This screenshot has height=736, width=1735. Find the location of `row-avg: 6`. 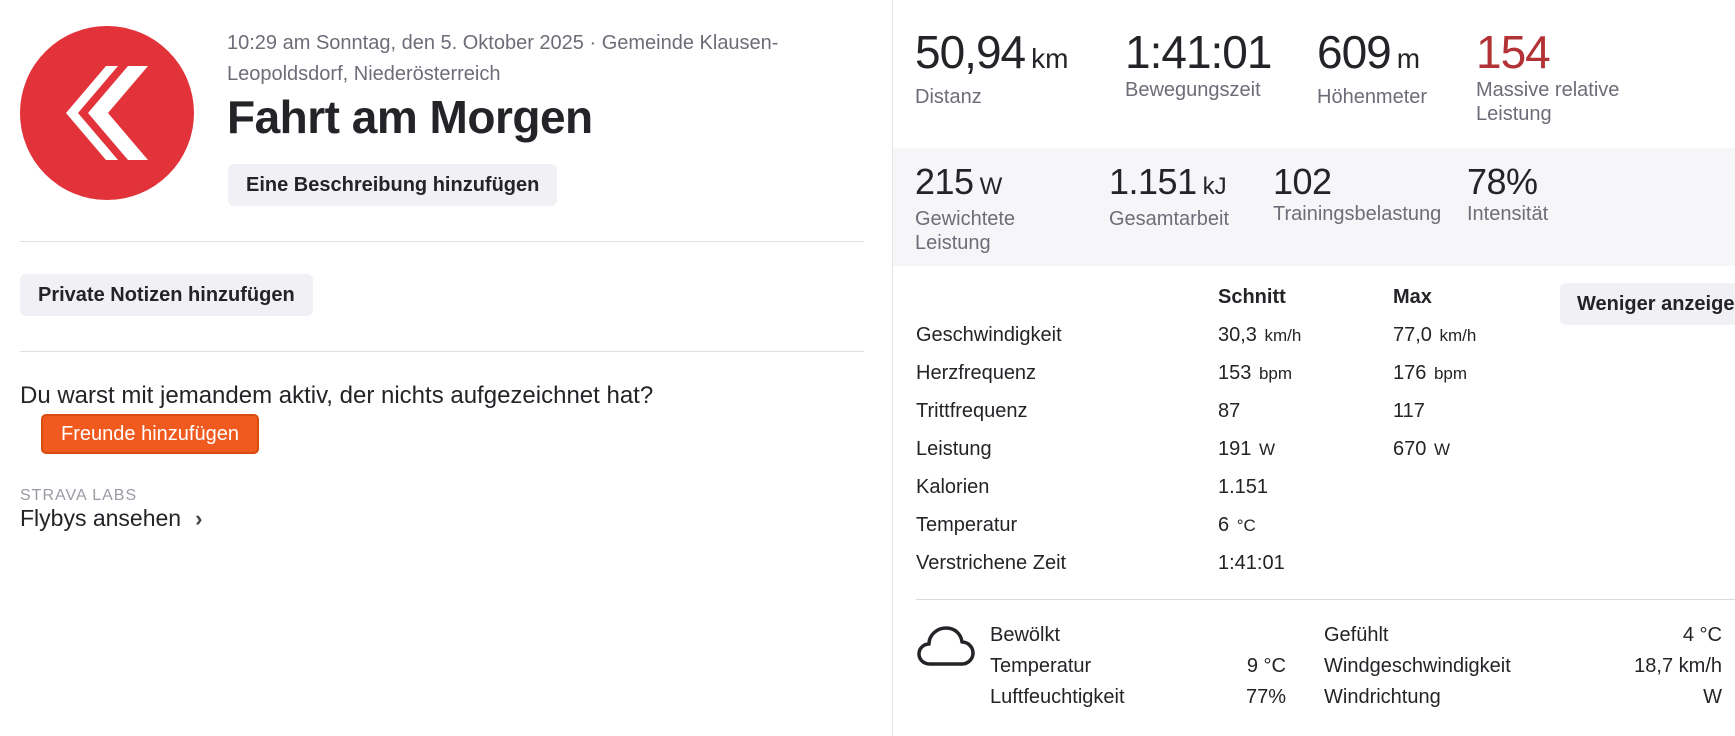

row-avg: 6 is located at coordinates (1224, 525).